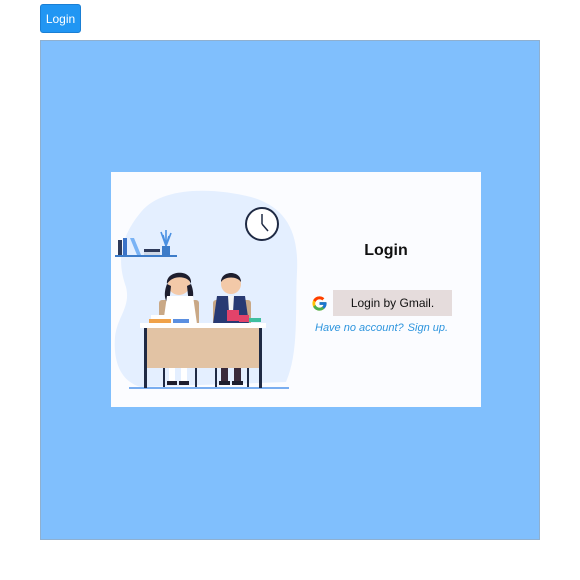 Image resolution: width=580 pixels, height=580 pixels. What do you see at coordinates (392, 303) in the screenshot?
I see `login-by-gmail-button: Login by Gmail.` at bounding box center [392, 303].